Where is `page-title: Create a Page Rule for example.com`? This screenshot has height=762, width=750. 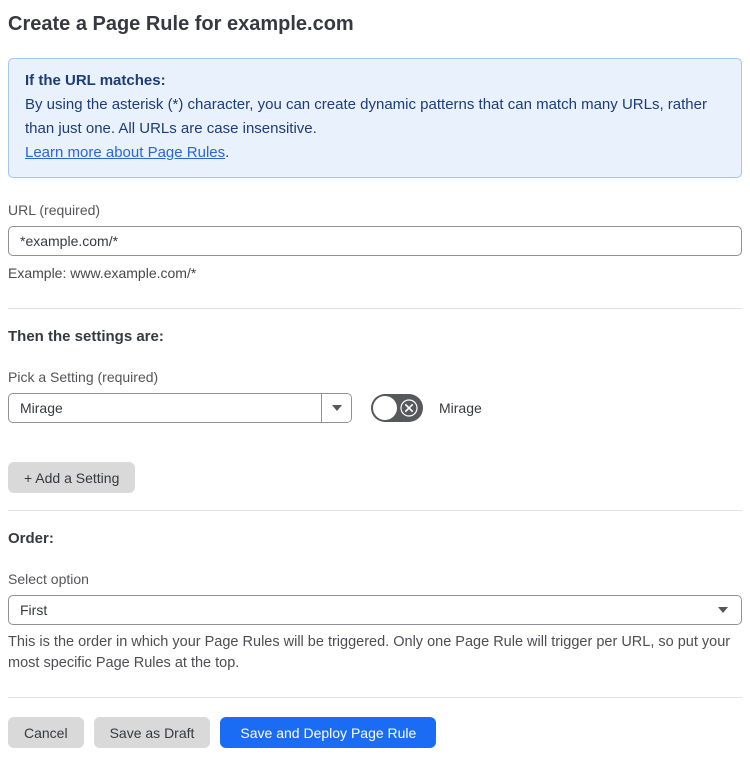 page-title: Create a Page Rule for example.com is located at coordinates (181, 24).